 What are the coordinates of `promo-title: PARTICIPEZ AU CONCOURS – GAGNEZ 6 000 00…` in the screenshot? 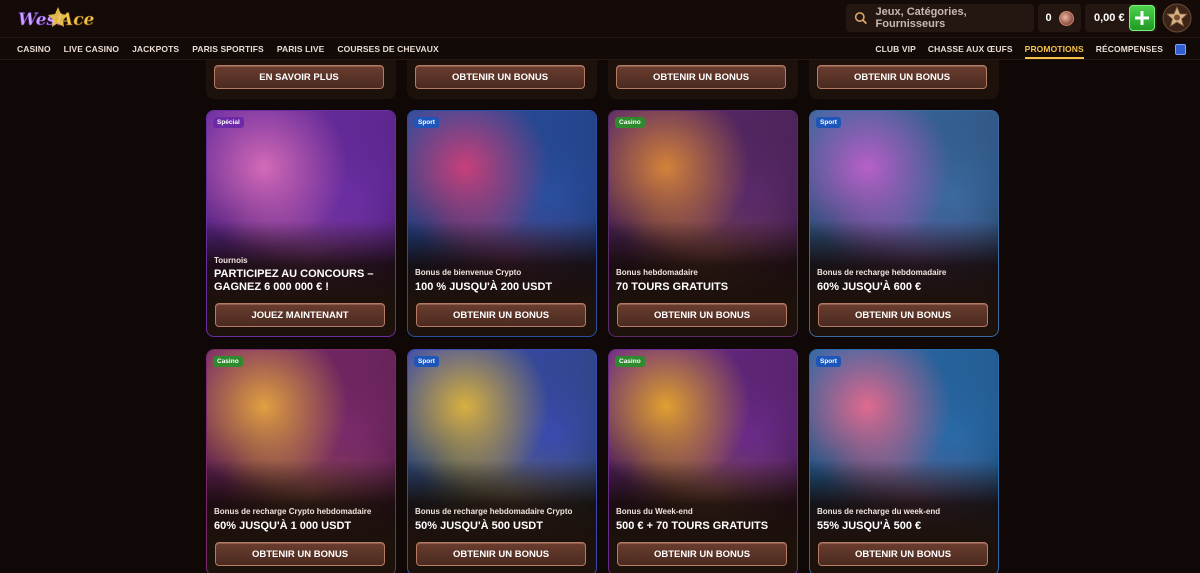 It's located at (294, 280).